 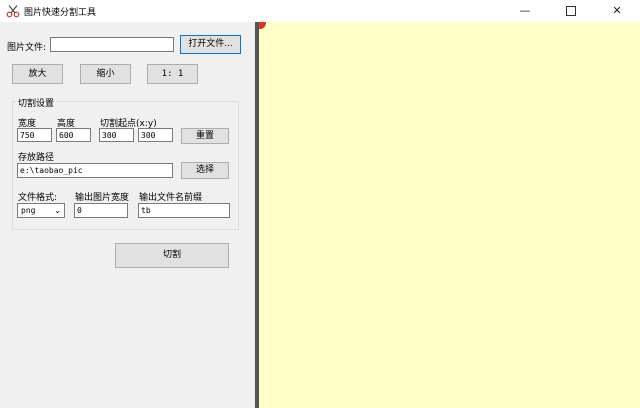 I want to click on title-bar: 图片快速分割工具 — ✕, so click(x=320, y=11).